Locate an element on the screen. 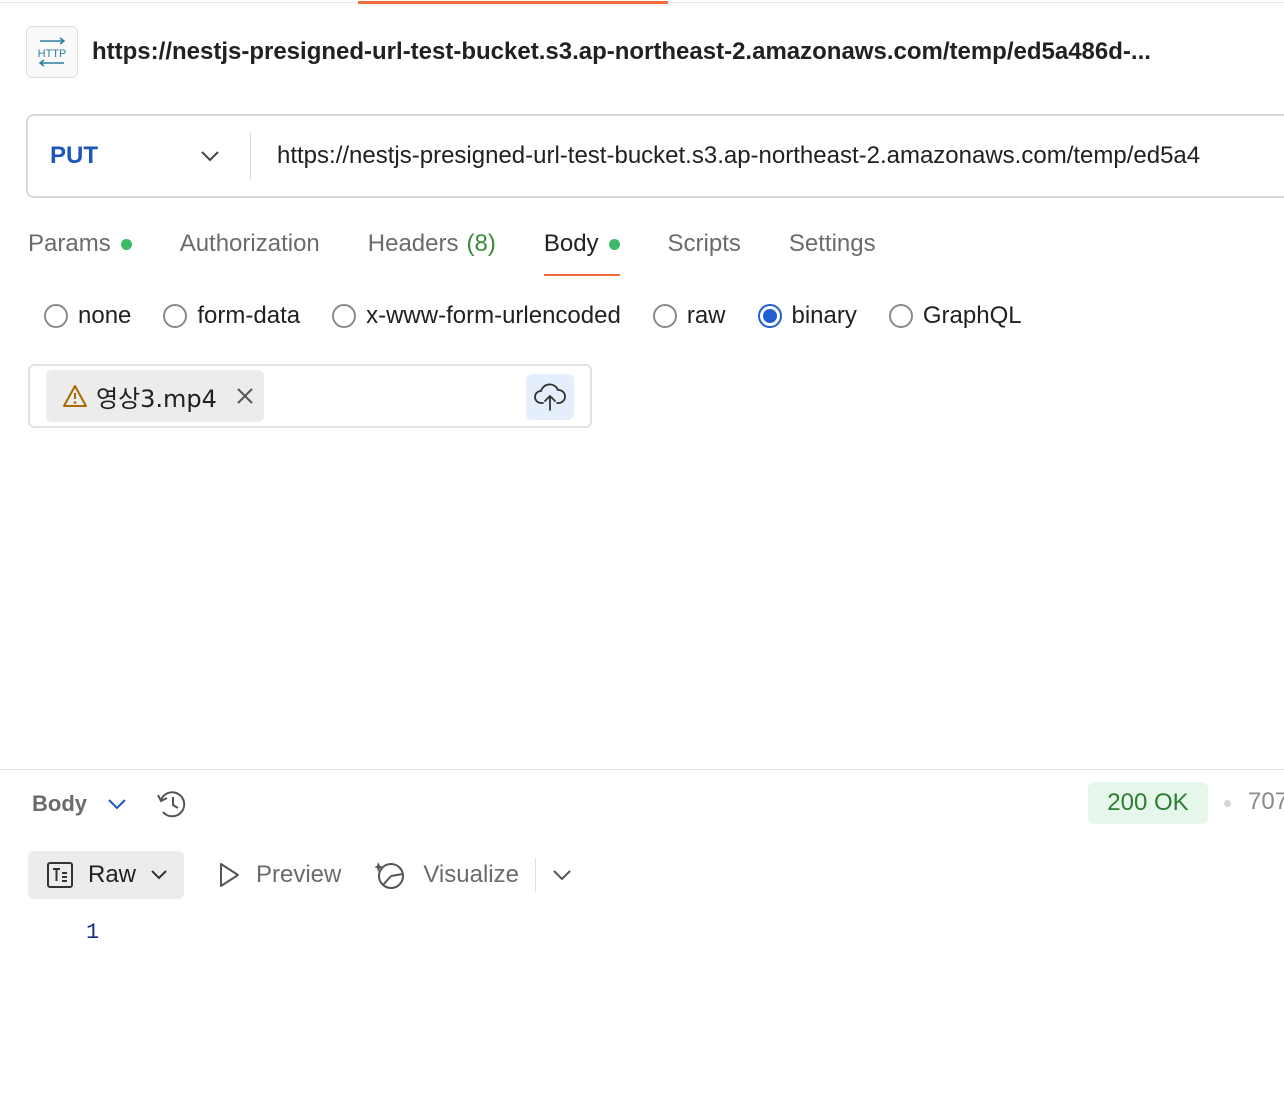 The width and height of the screenshot is (1284, 1100). status-badge: 200 OK is located at coordinates (1148, 803).